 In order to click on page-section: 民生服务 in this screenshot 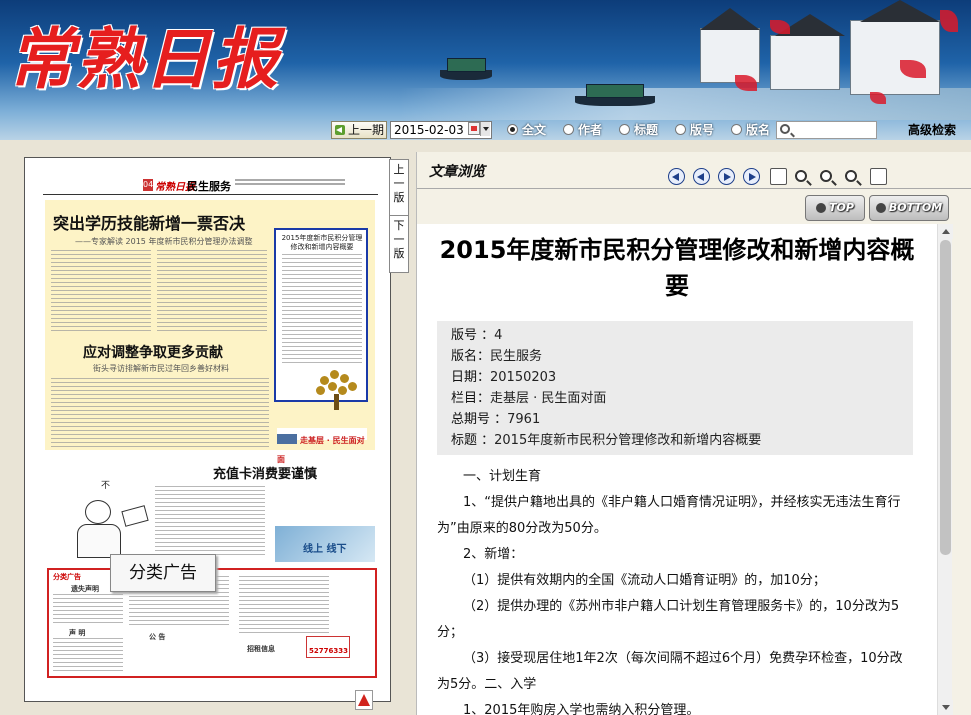, I will do `click(209, 186)`.